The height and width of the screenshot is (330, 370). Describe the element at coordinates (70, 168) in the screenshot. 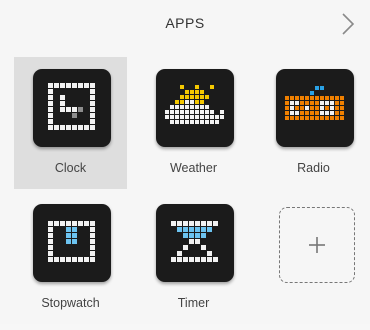

I see `app-label-clock: Clock` at that location.